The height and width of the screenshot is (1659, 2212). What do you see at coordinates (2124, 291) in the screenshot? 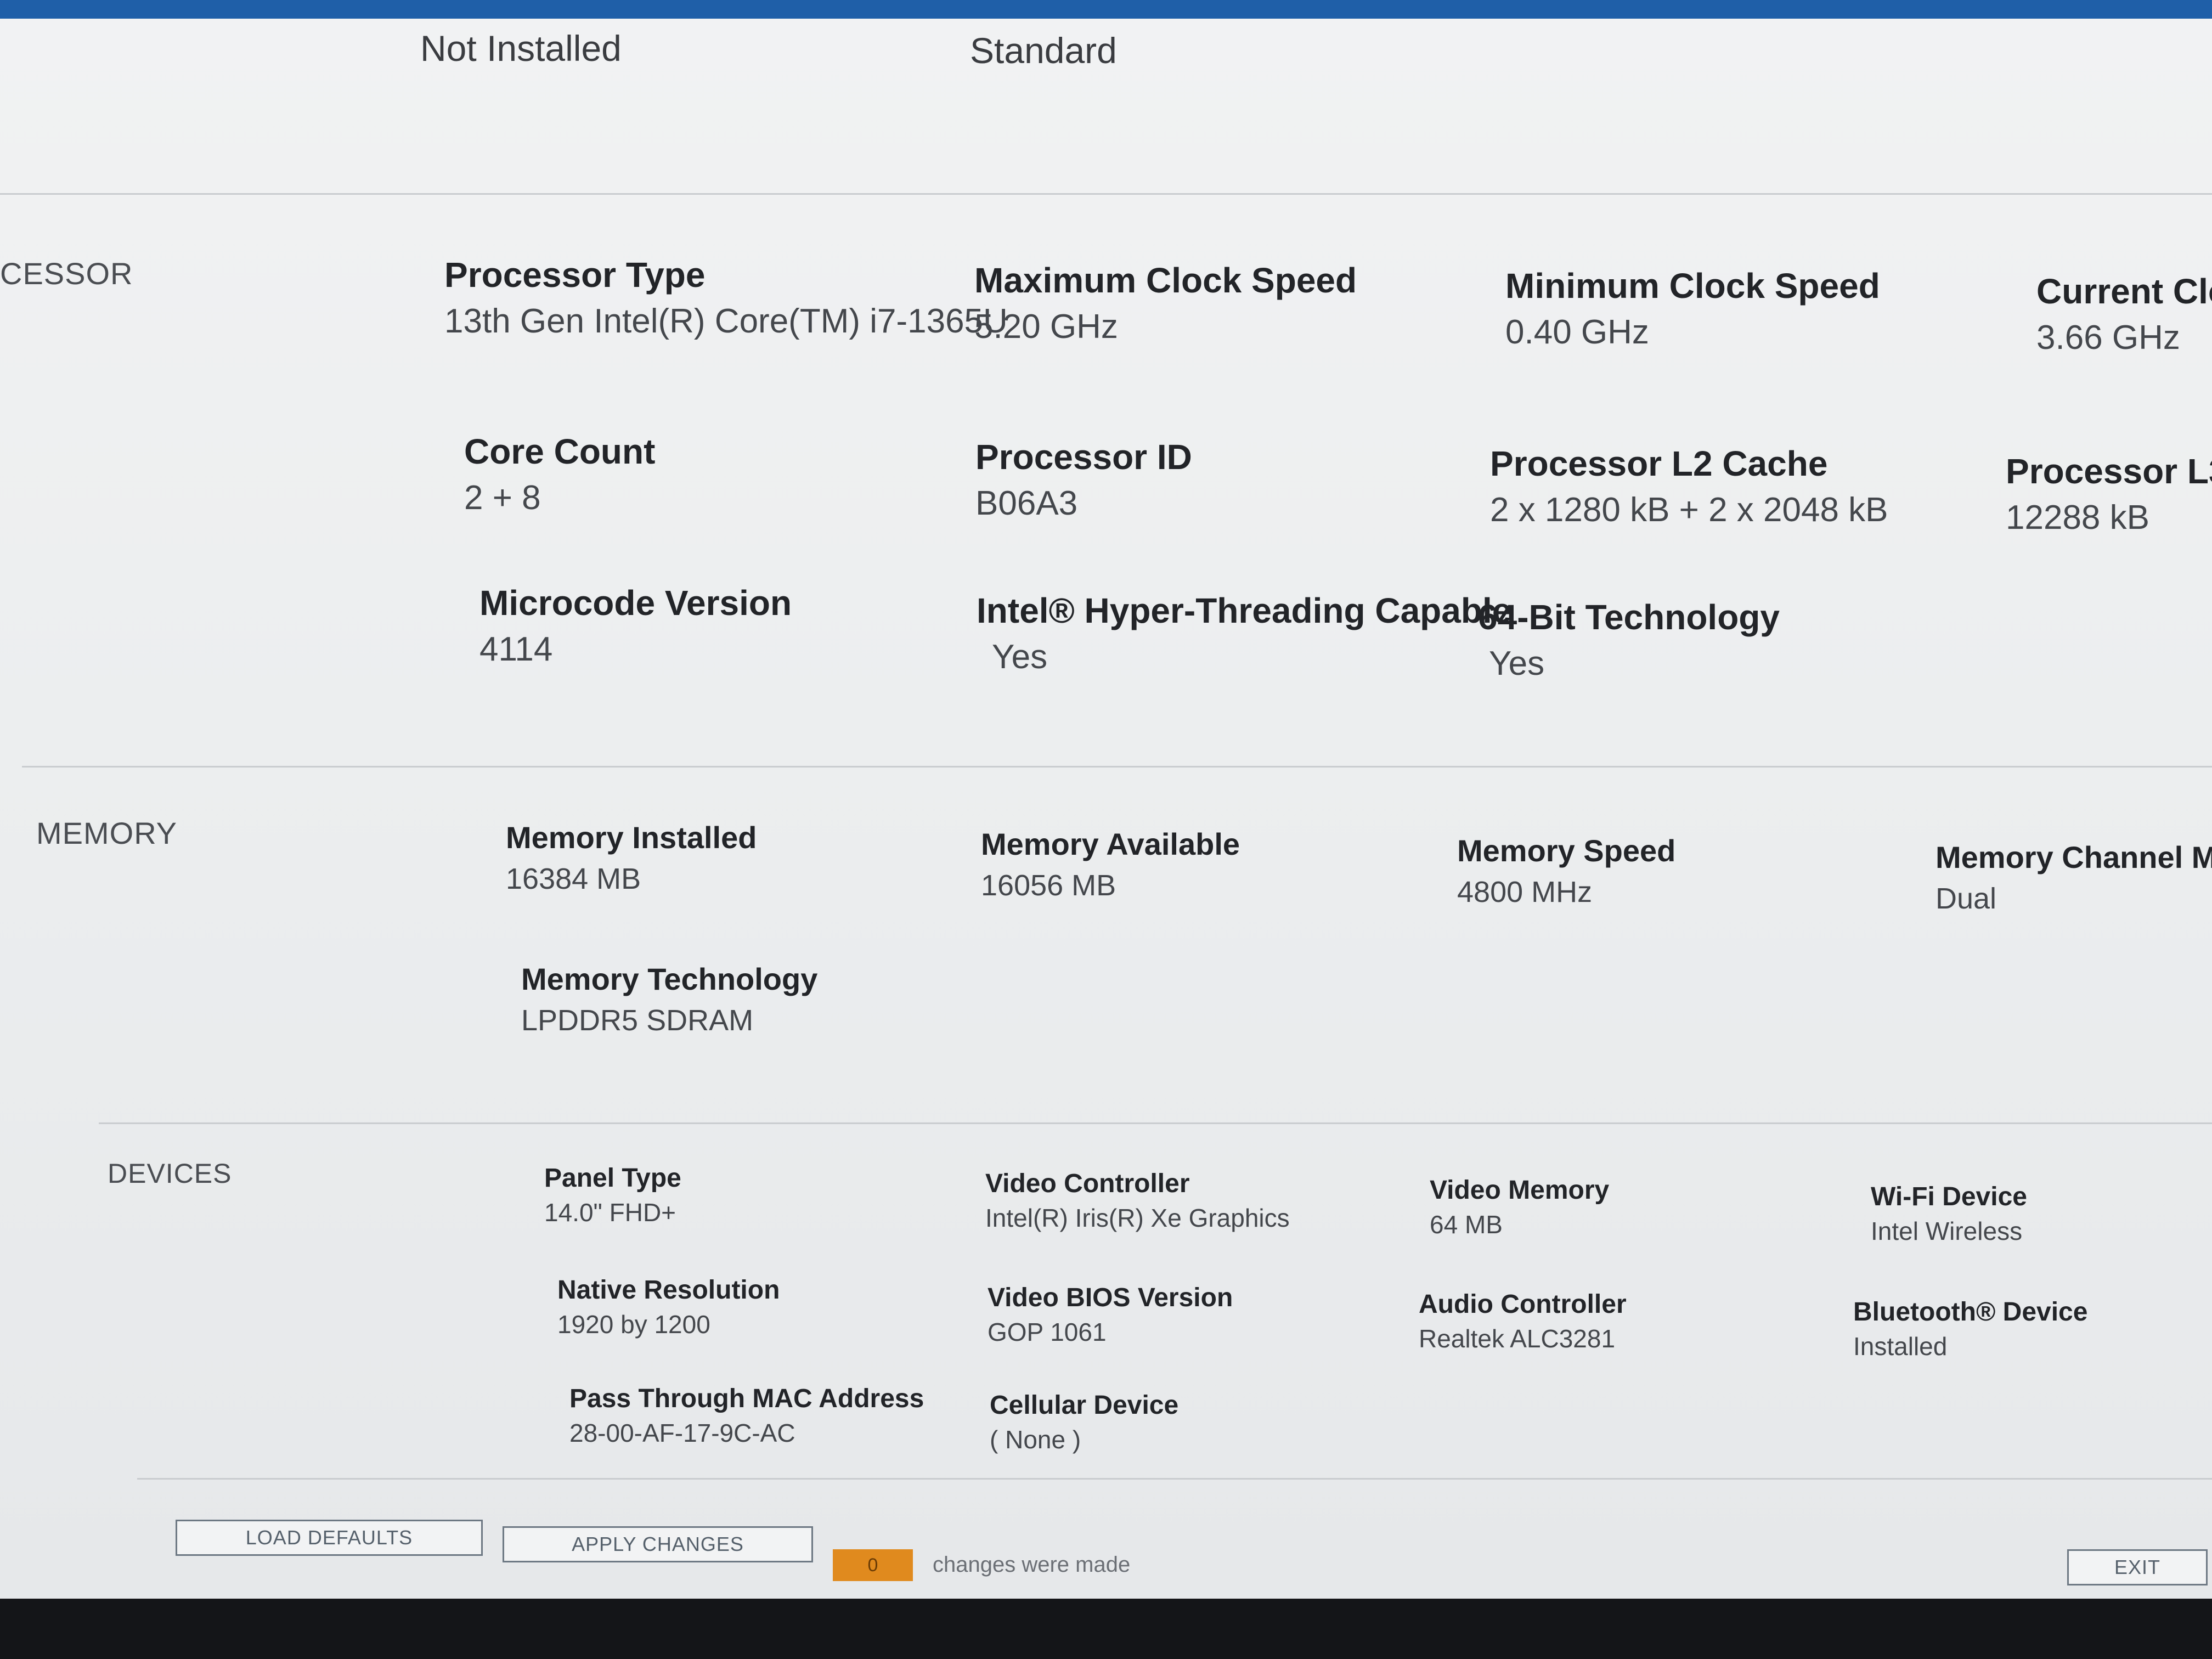
I see `field-label: Current Cloc` at bounding box center [2124, 291].